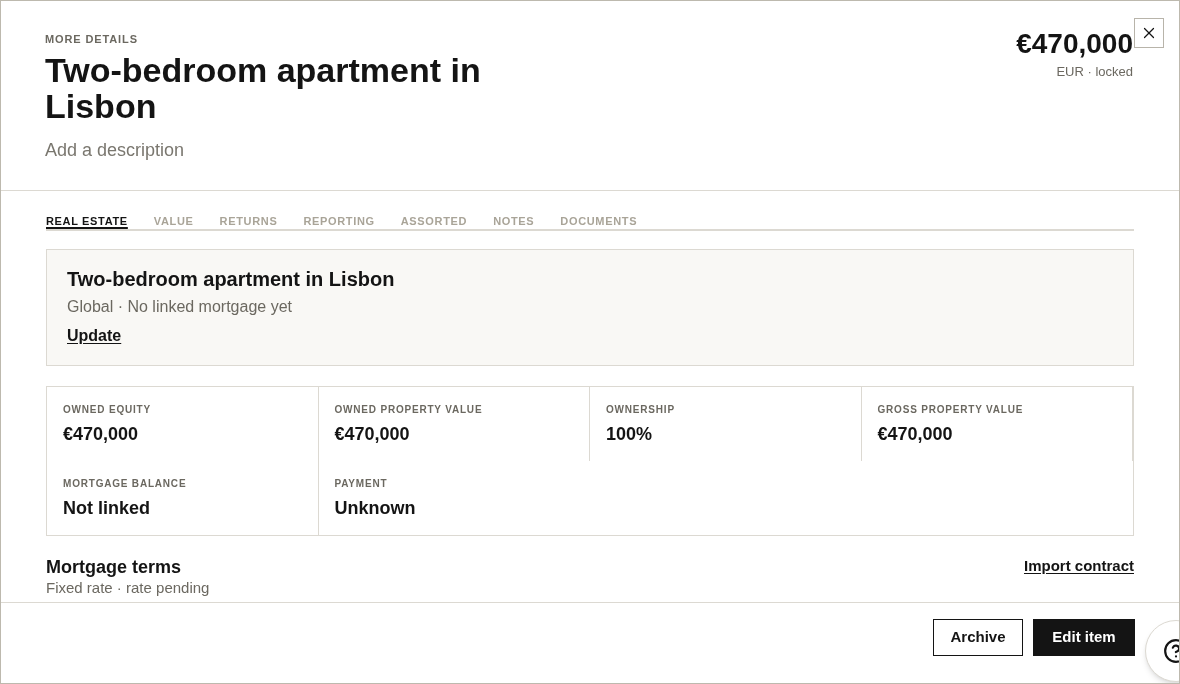 This screenshot has height=684, width=1180. Describe the element at coordinates (599, 221) in the screenshot. I see `tab: DOCUMENTS` at that location.